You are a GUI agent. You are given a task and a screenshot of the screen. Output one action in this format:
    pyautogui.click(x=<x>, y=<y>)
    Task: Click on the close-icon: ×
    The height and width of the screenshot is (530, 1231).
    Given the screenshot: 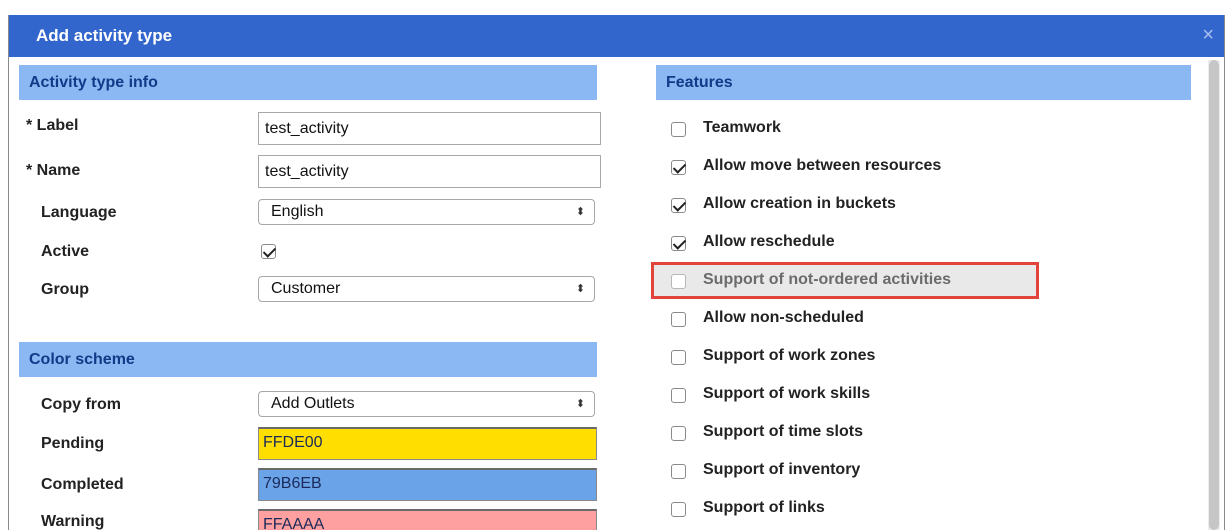 What is the action you would take?
    pyautogui.click(x=1208, y=35)
    